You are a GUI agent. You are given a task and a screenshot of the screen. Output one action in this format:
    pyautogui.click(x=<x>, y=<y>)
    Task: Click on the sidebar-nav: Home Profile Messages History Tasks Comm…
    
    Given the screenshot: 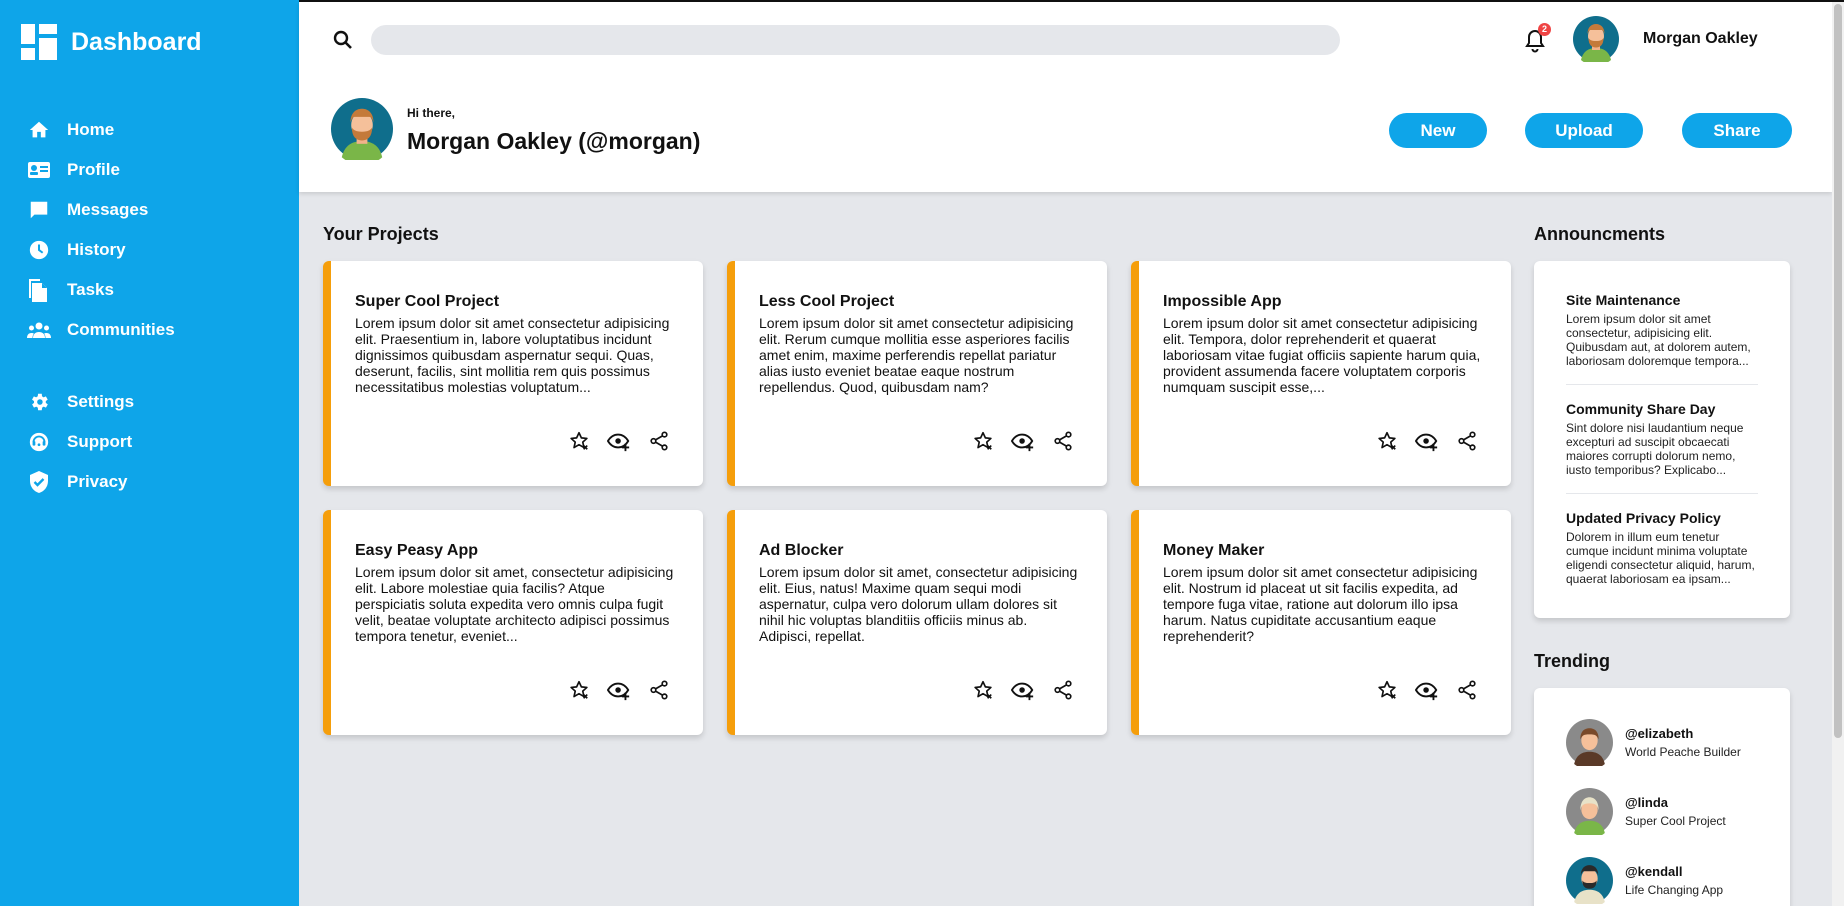 What is the action you would take?
    pyautogui.click(x=157, y=306)
    